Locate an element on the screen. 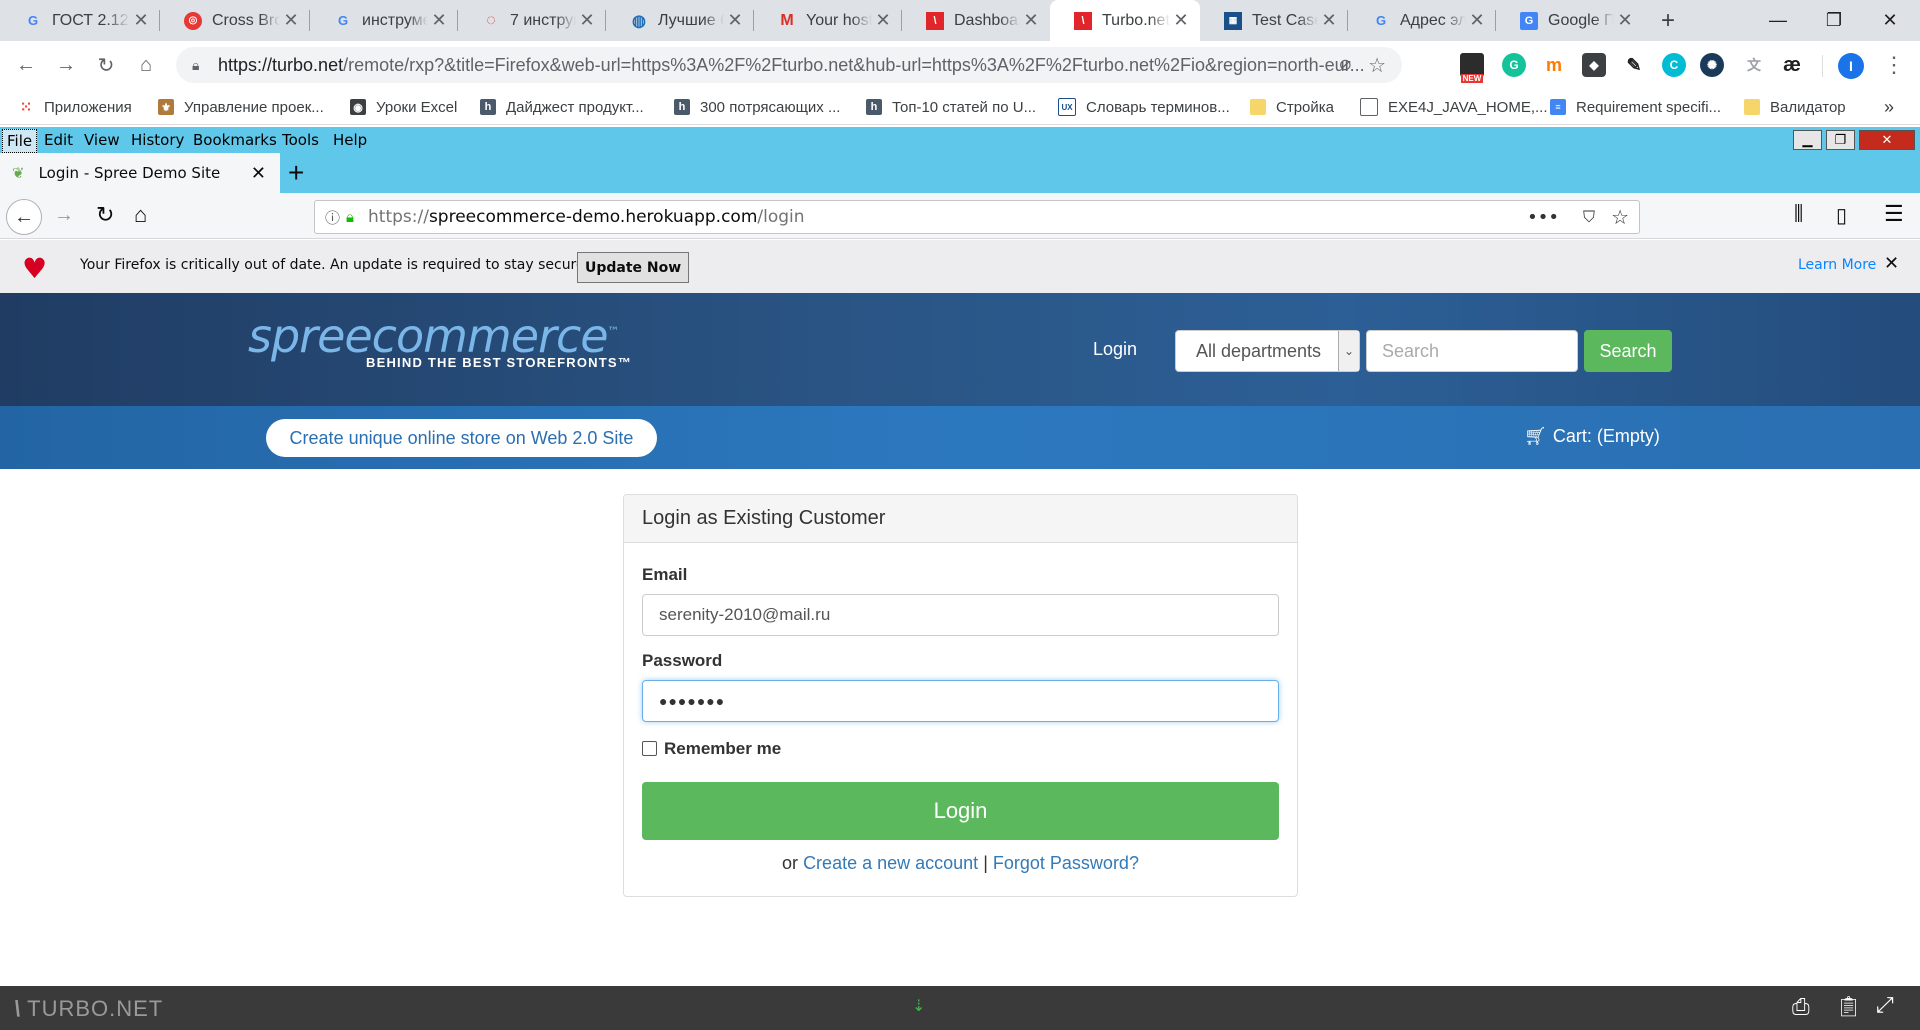 The width and height of the screenshot is (1920, 1030). restore-button: ❐ is located at coordinates (1834, 20).